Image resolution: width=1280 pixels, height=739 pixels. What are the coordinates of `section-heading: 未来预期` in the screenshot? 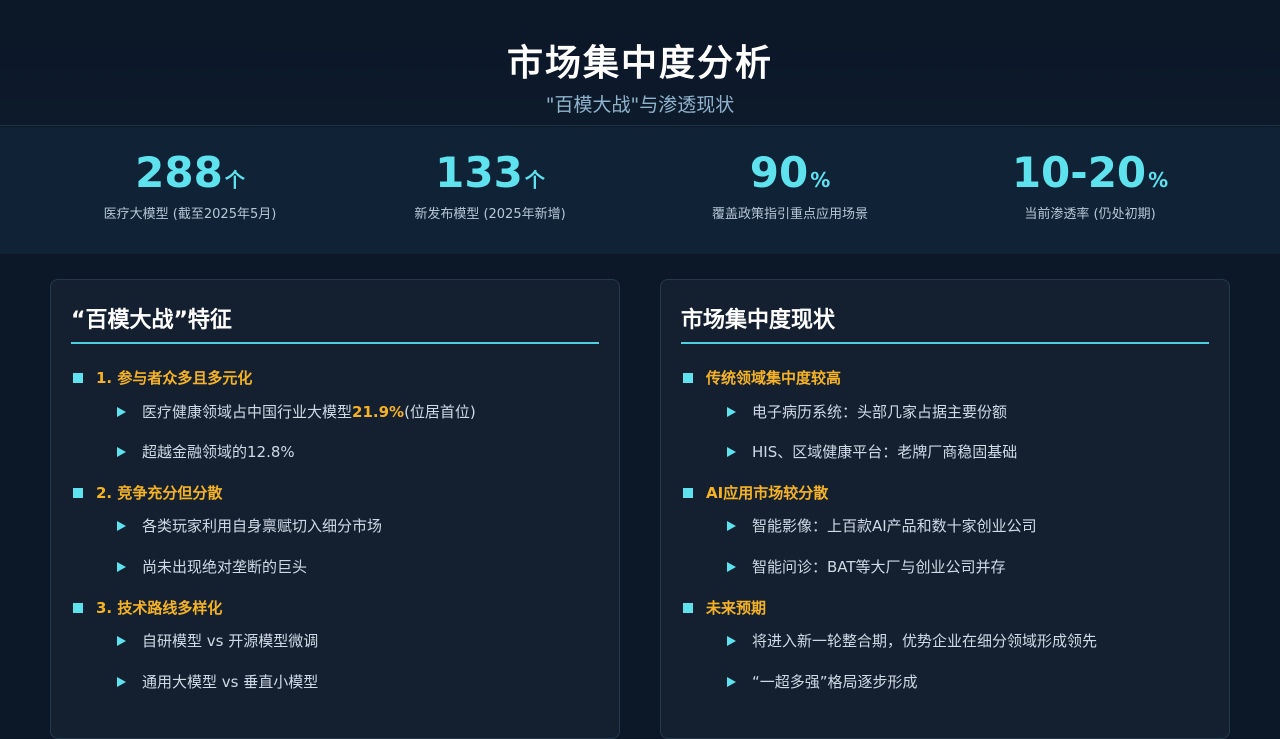 It's located at (724, 607).